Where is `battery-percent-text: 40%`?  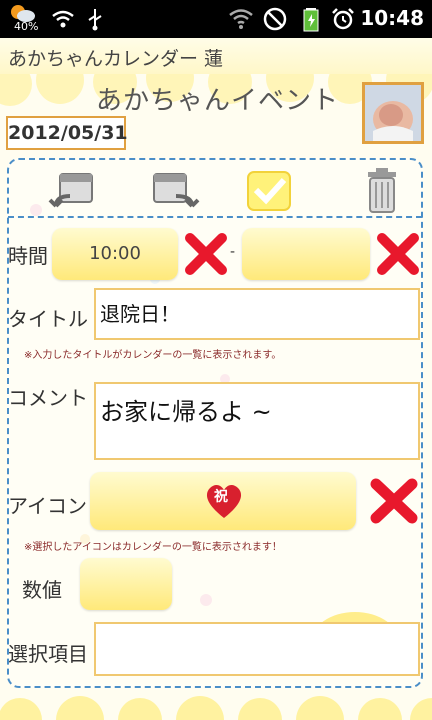
battery-percent-text: 40% is located at coordinates (26, 26).